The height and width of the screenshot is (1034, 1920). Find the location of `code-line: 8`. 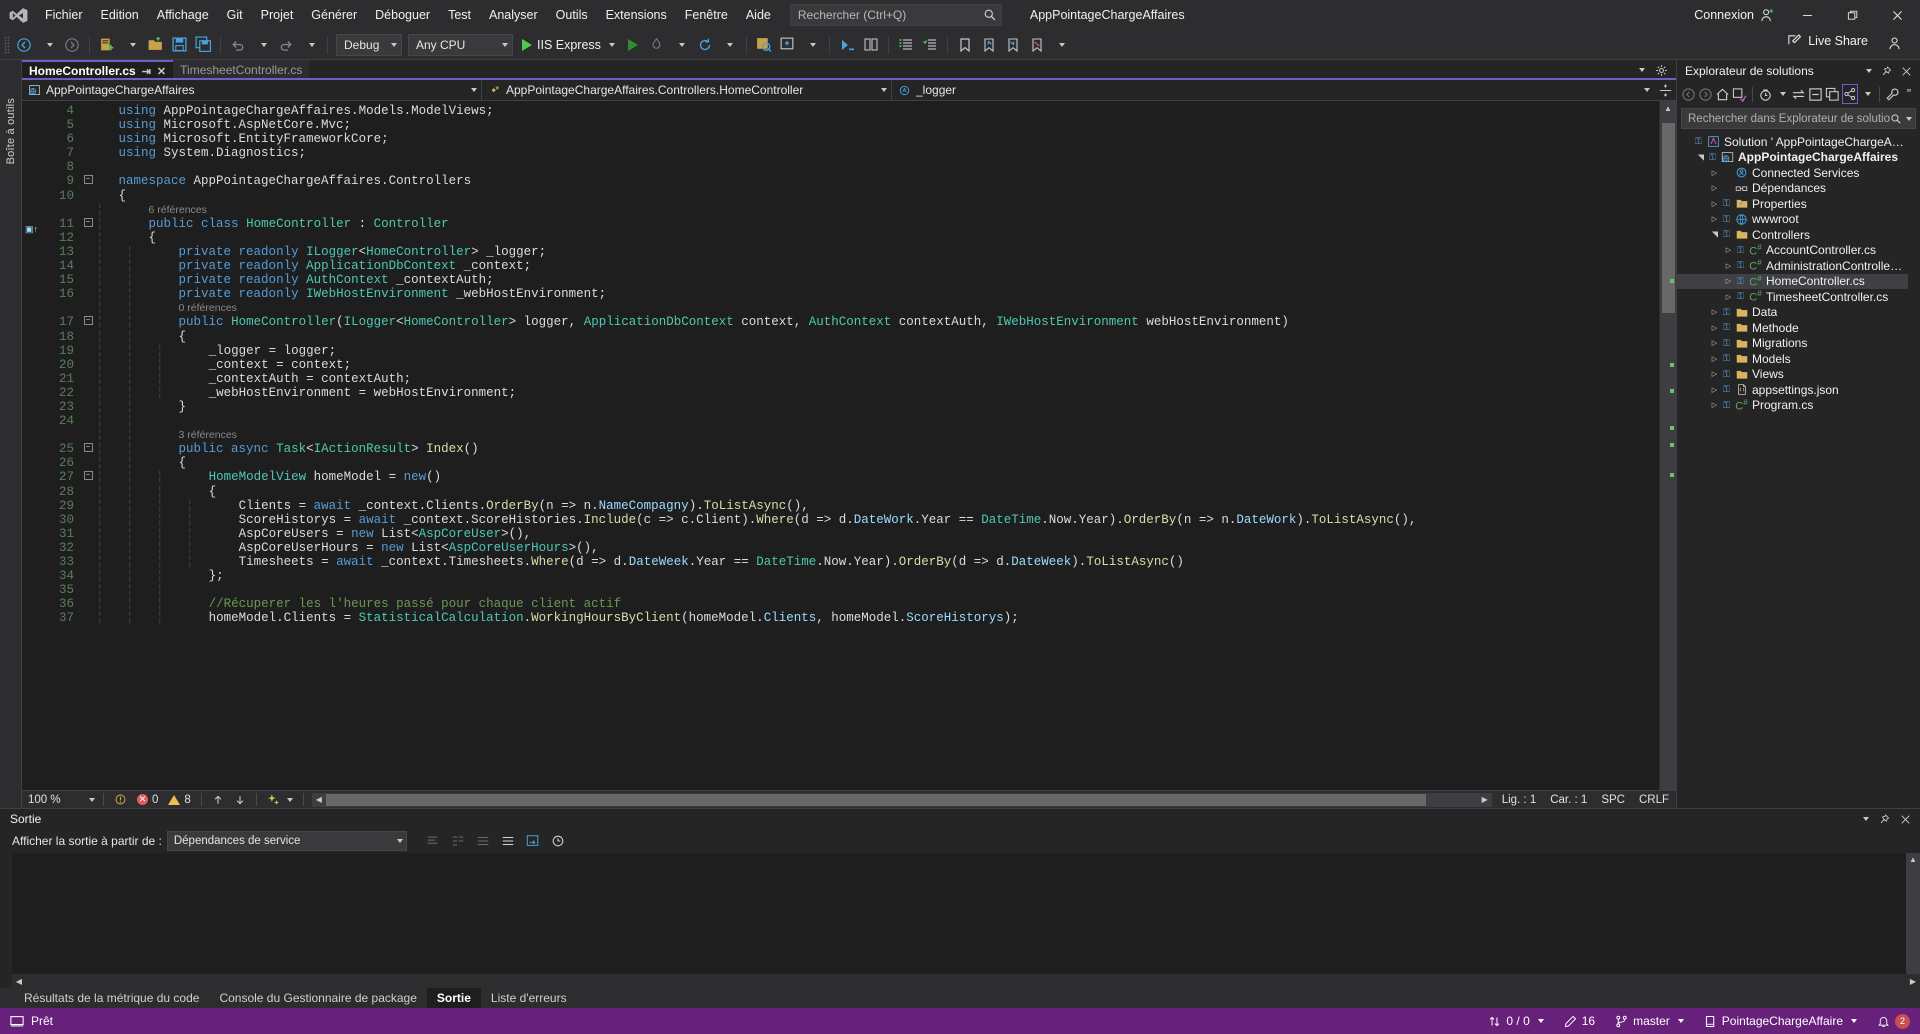

code-line: 8 is located at coordinates (849, 167).